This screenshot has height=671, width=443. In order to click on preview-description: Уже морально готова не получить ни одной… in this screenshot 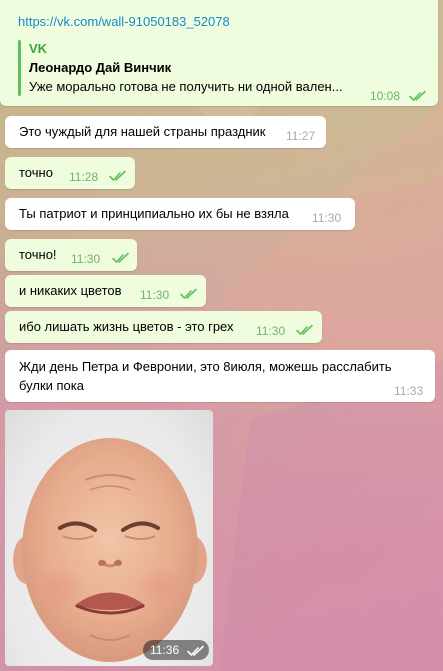, I will do `click(186, 86)`.